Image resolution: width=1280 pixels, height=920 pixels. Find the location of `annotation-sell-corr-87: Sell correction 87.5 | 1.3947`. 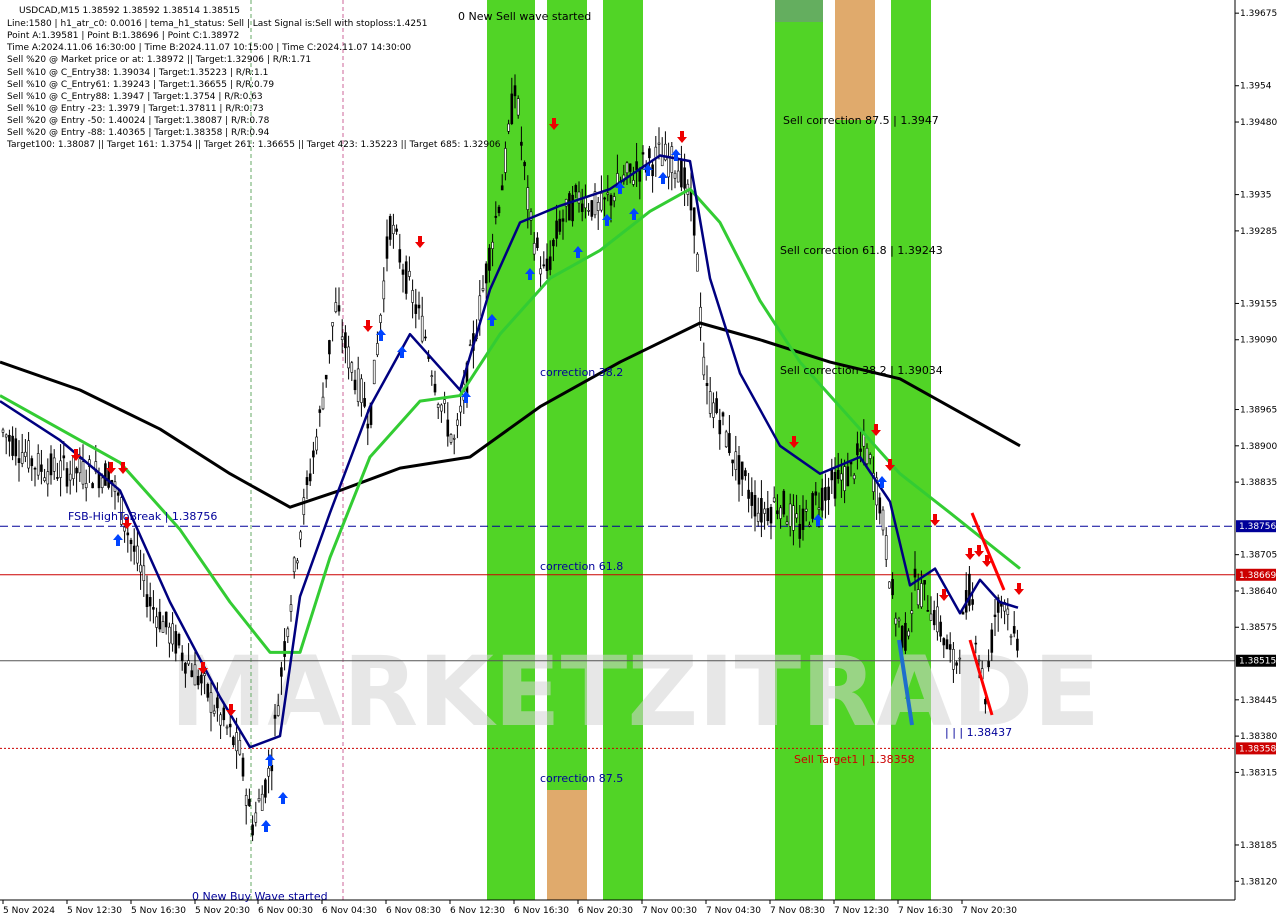

annotation-sell-corr-87: Sell correction 87.5 | 1.3947 is located at coordinates (861, 120).